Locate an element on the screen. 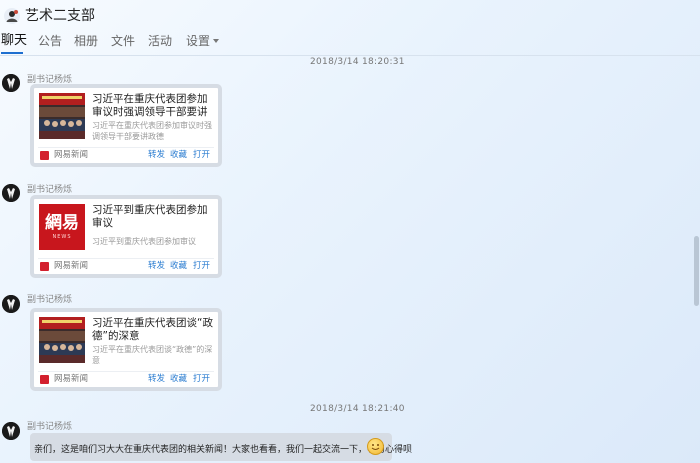 Image resolution: width=700 pixels, height=463 pixels. news-card-body: 網易 NEWS 习近平到重庆代表团参加审议 习近平到重庆代表团参加审议 is located at coordinates (126, 228).